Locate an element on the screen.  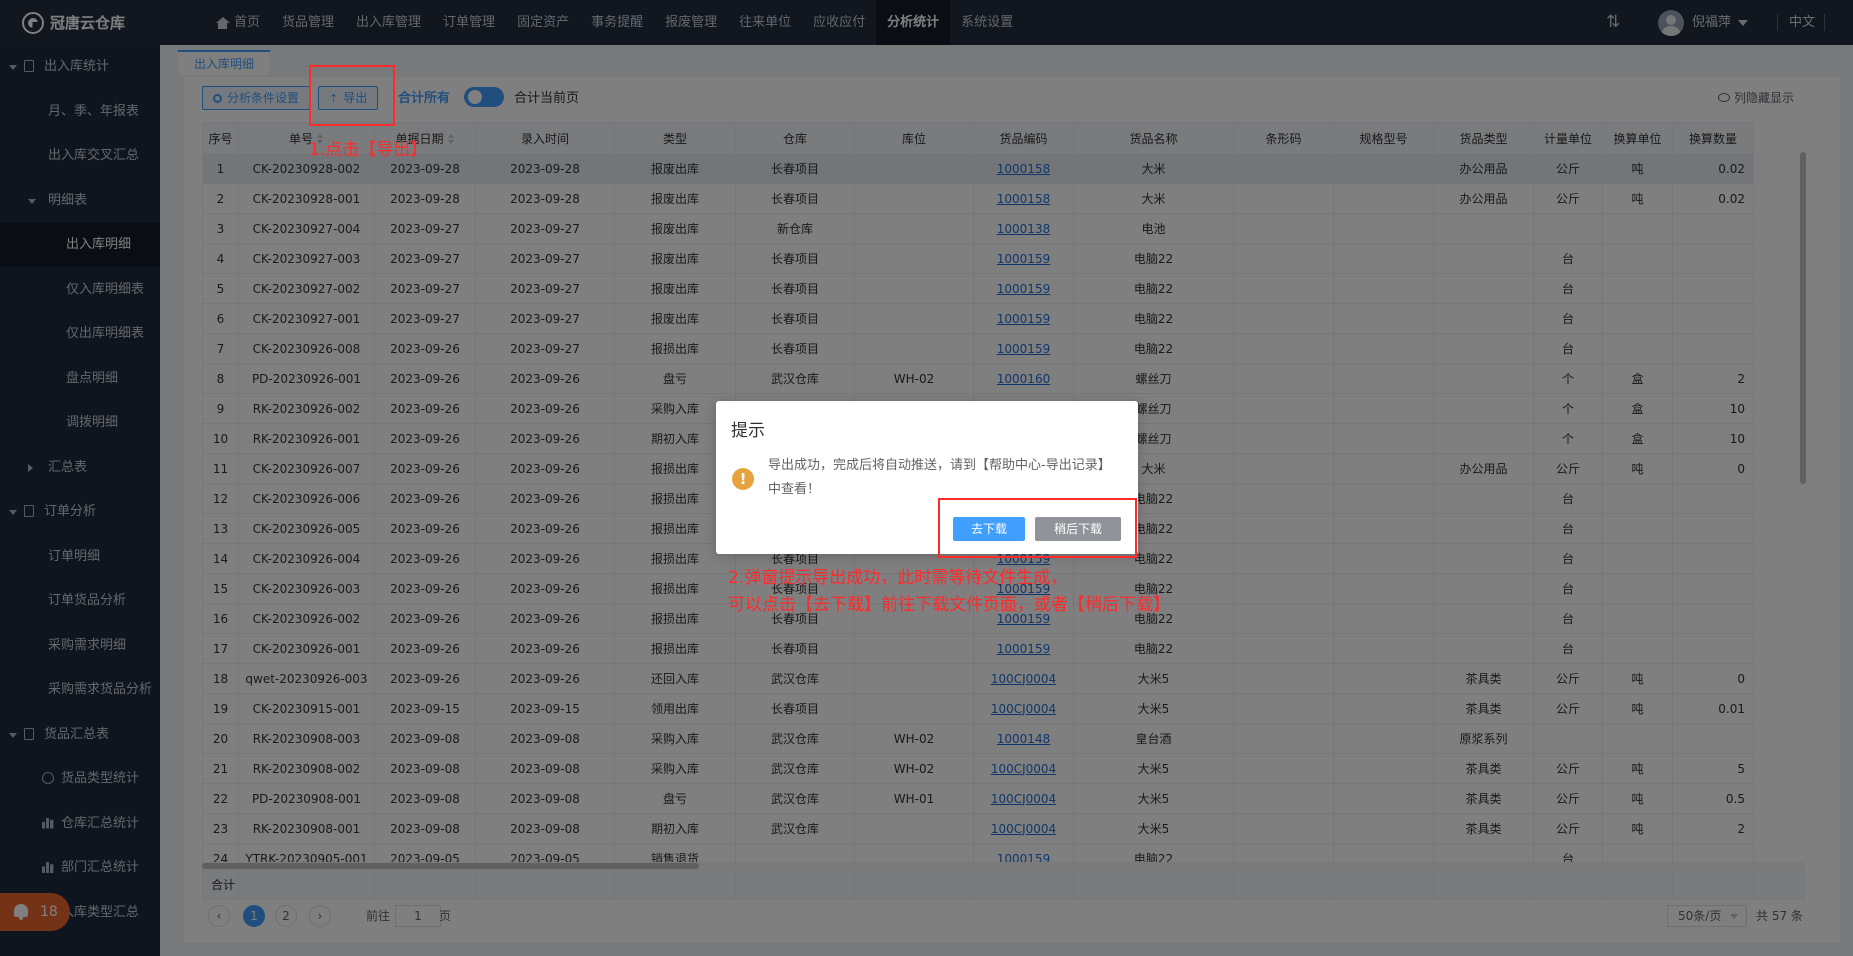
dialog-title: 提示 is located at coordinates (748, 431).